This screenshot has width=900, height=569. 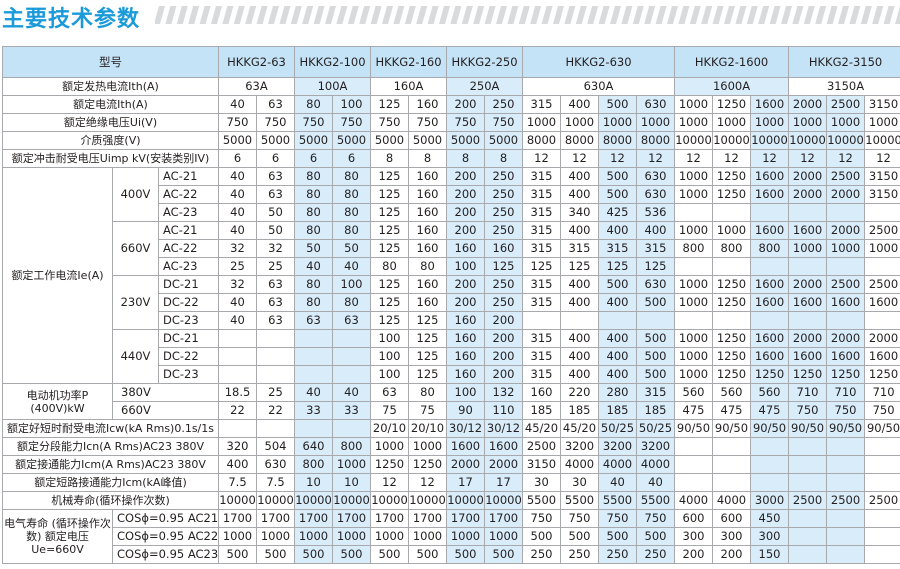 I want to click on value-cell: 340, so click(x=579, y=212).